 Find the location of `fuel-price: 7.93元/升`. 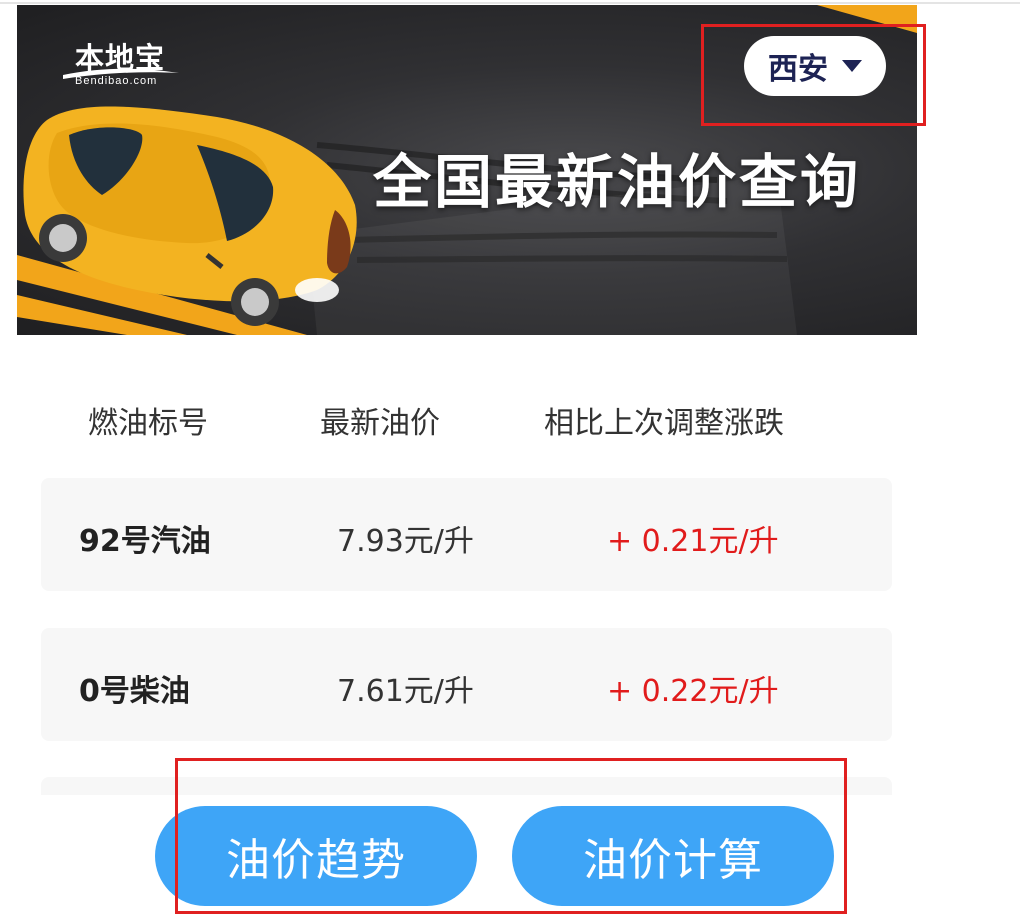

fuel-price: 7.93元/升 is located at coordinates (405, 541).